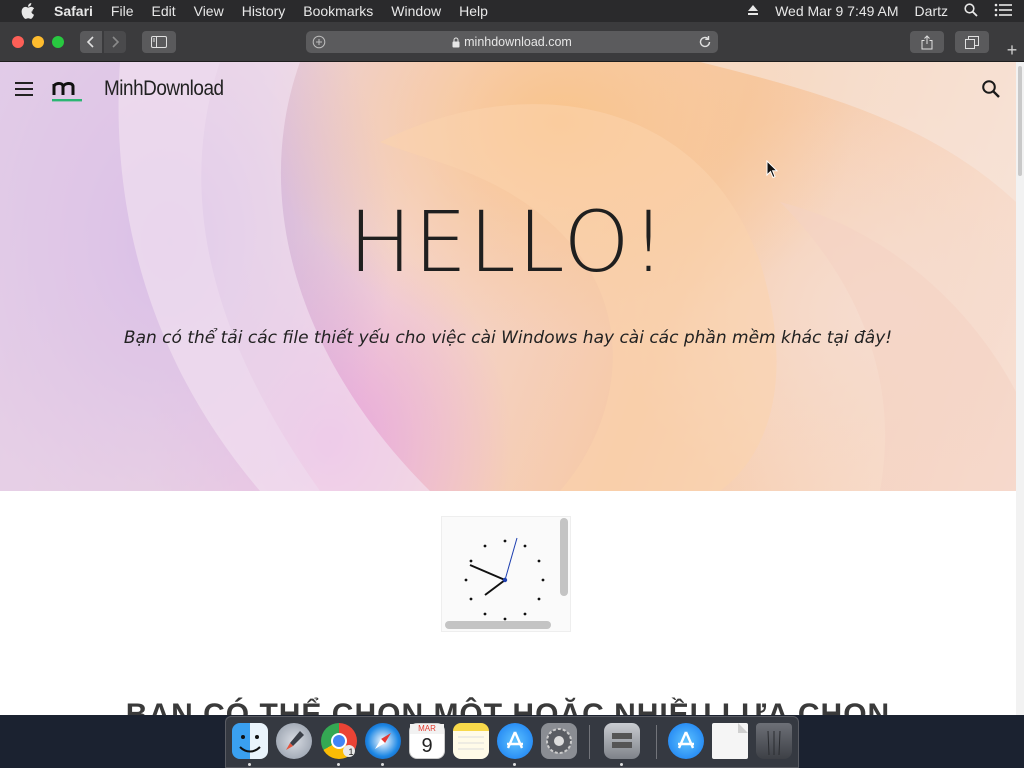 The height and width of the screenshot is (768, 1024). What do you see at coordinates (508, 242) in the screenshot?
I see `hero-title: HELLO!` at bounding box center [508, 242].